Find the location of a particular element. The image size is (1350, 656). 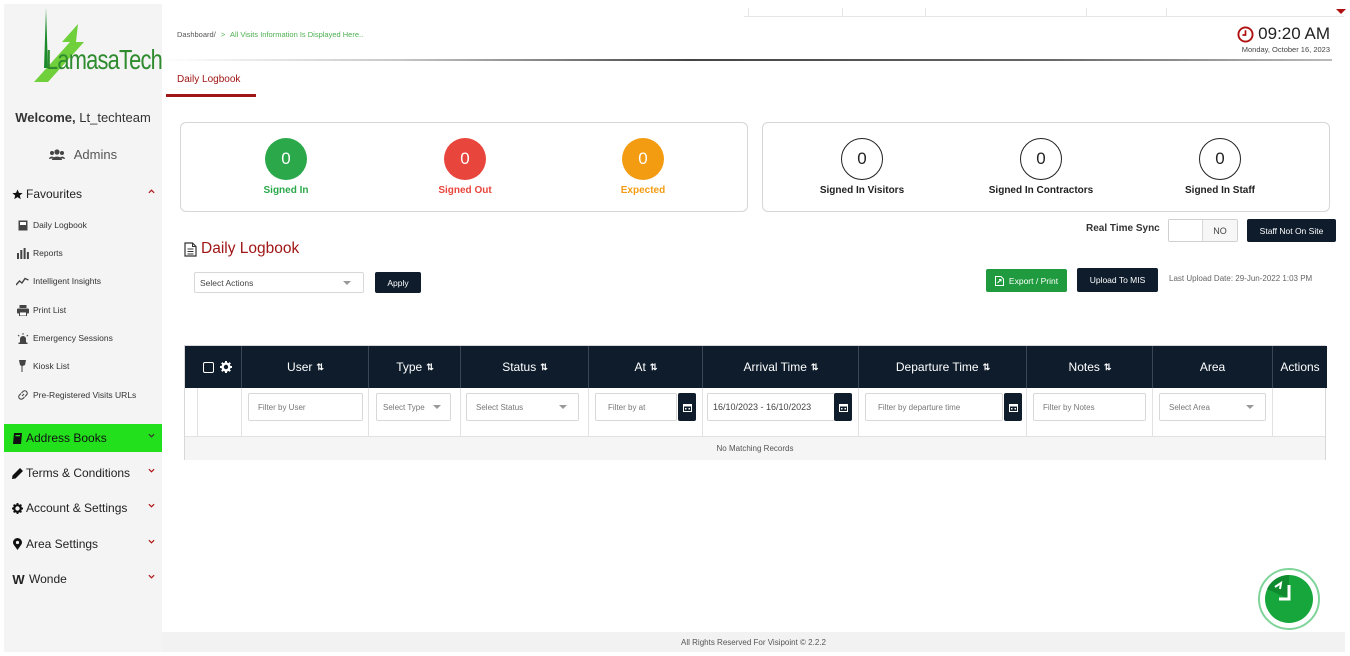

filter-notes-input: Filter by Notes is located at coordinates (1089, 407).